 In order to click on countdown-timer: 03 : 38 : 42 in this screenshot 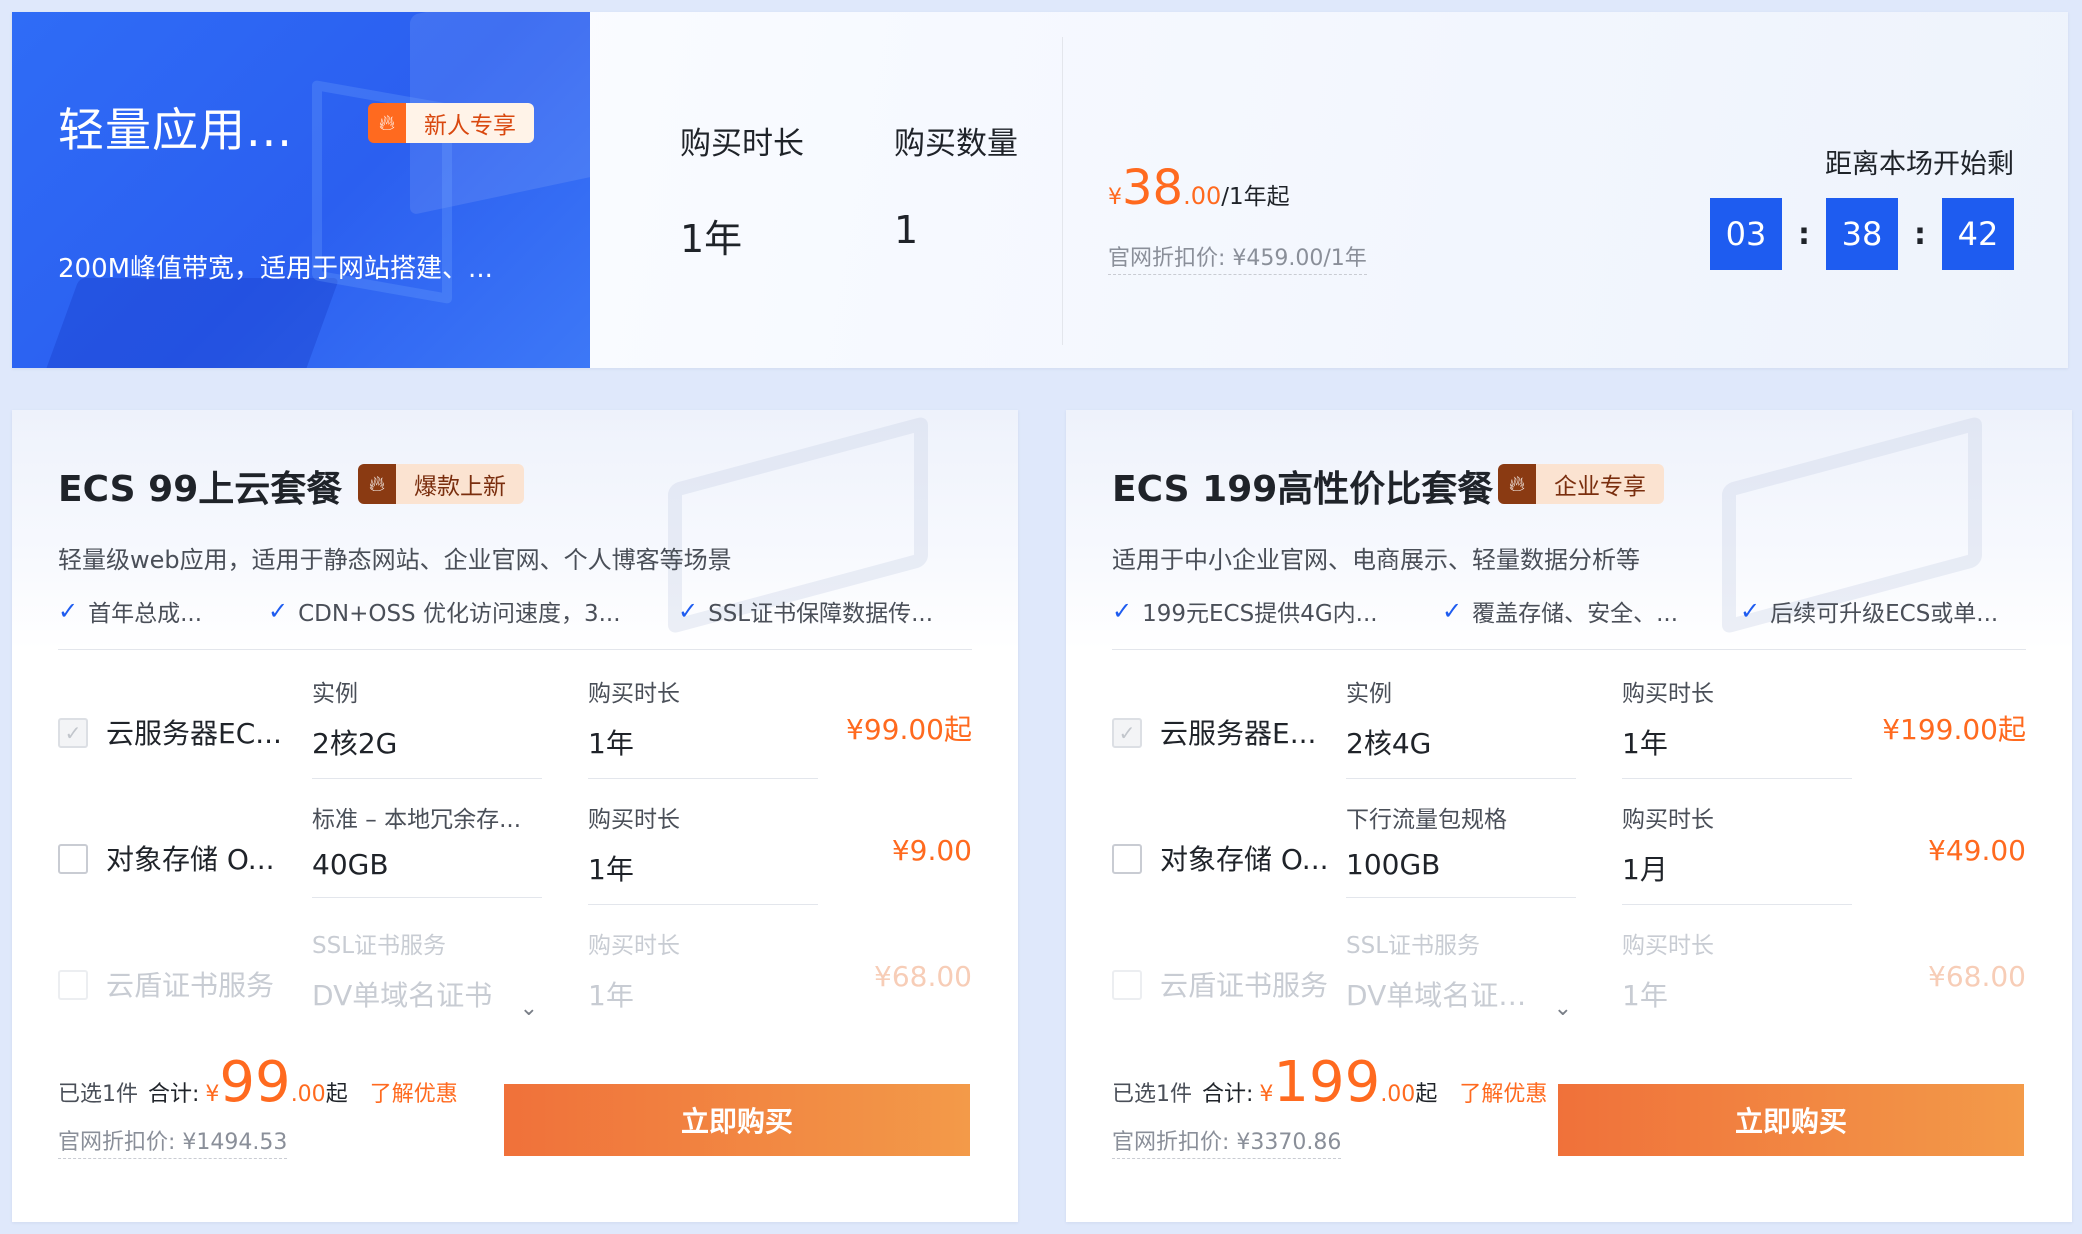, I will do `click(1862, 234)`.